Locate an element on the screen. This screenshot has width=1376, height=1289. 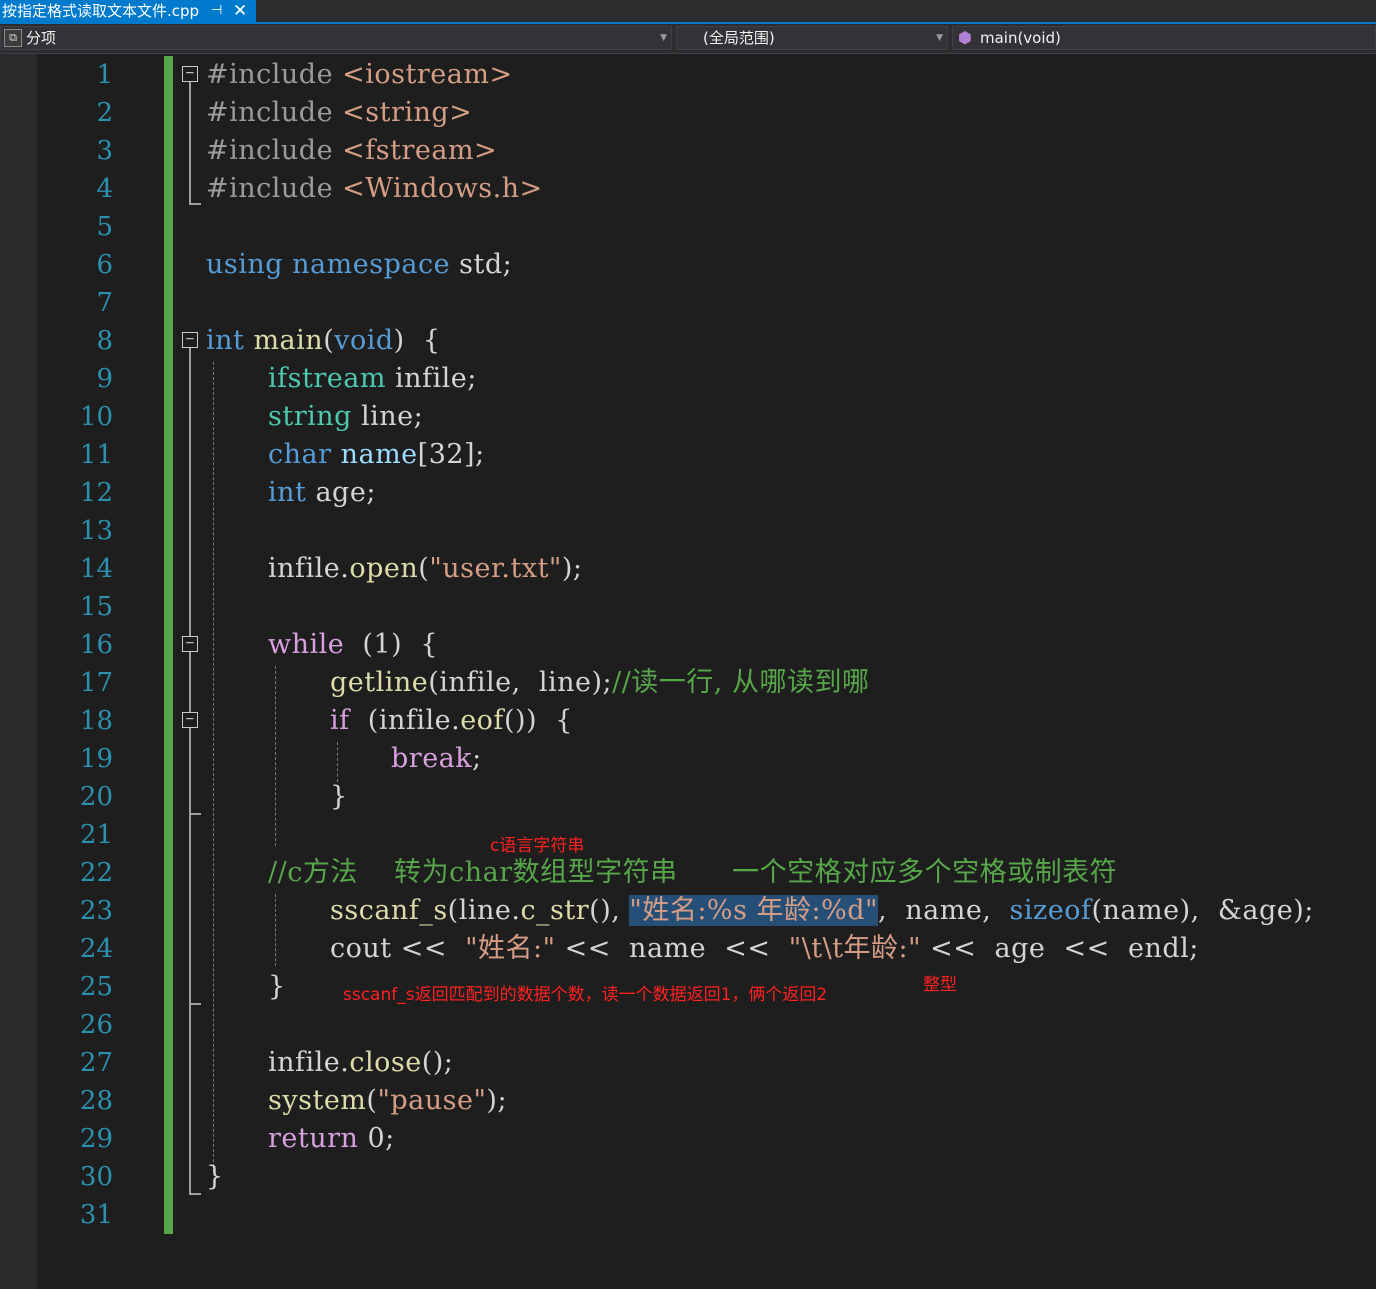
code-line-3: #include <fstream> is located at coordinates (352, 150).